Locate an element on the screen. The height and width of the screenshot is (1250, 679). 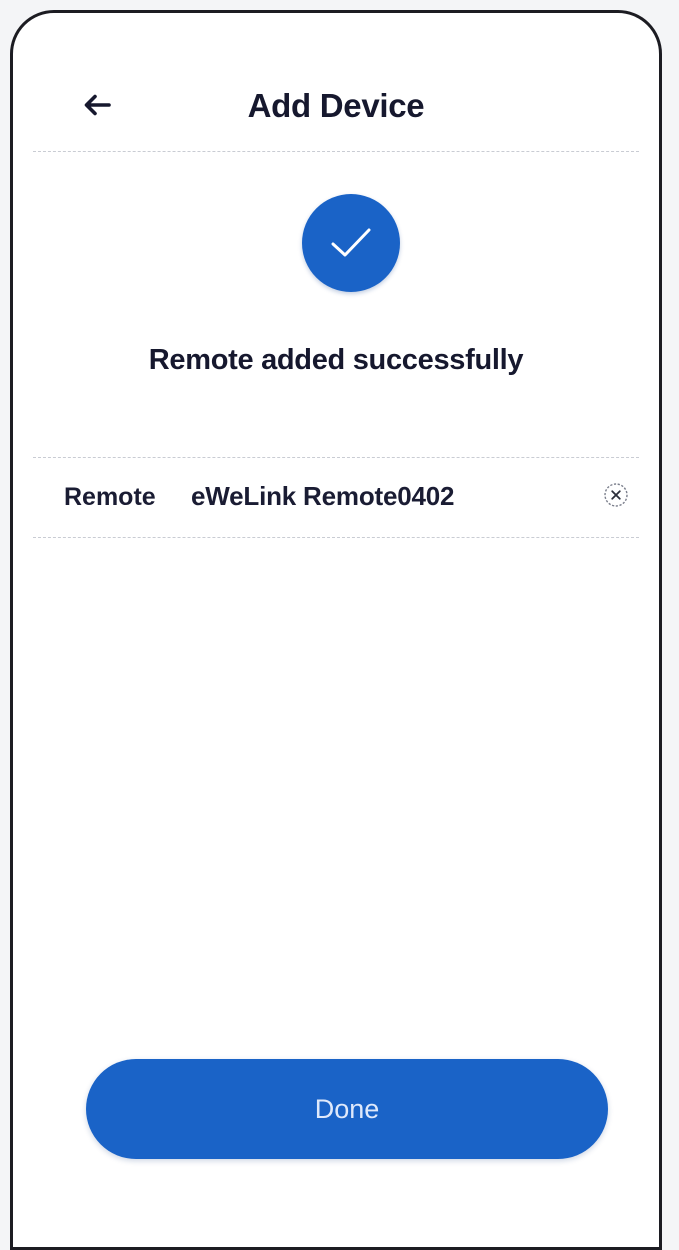
device-row-bottom-divider is located at coordinates (336, 537).